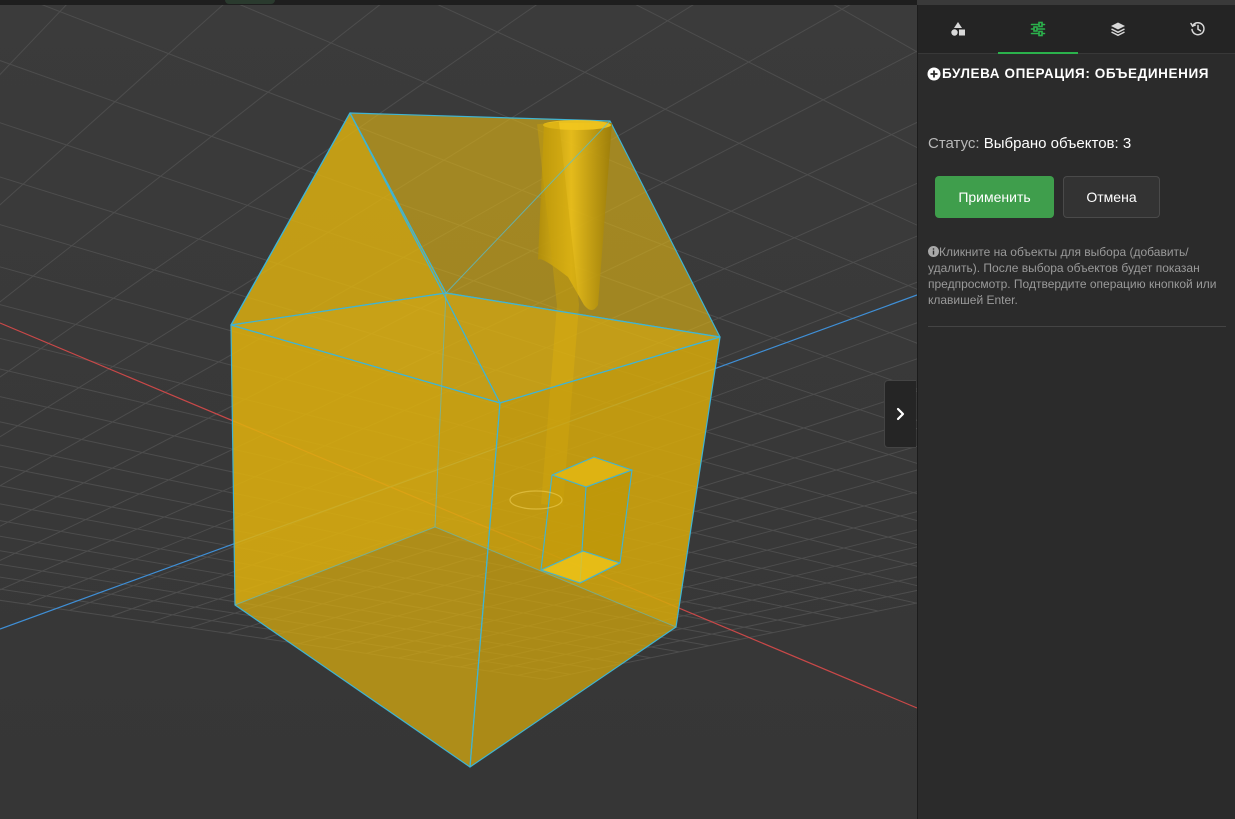  I want to click on shapes-icon, so click(958, 29).